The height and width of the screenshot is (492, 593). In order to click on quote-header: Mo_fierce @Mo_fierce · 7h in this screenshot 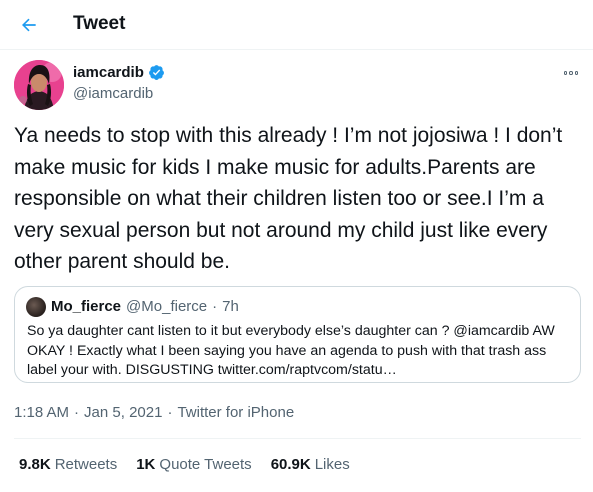, I will do `click(145, 306)`.